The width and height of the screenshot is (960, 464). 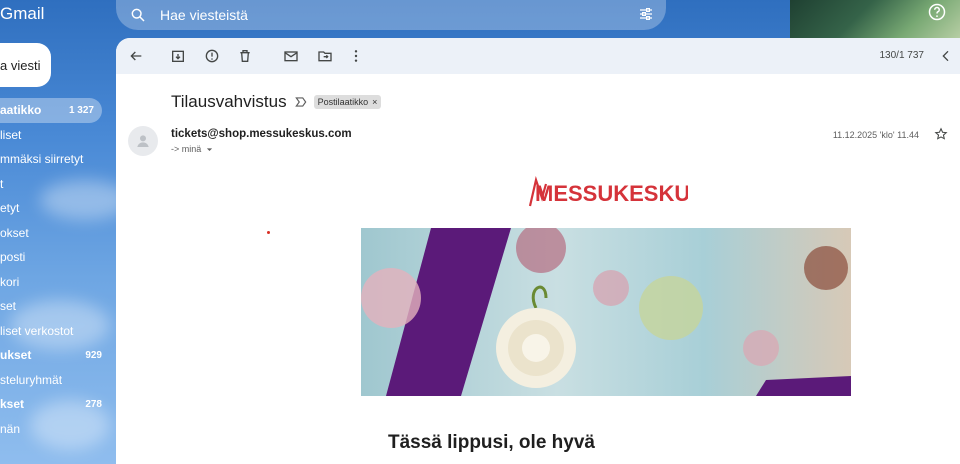 I want to click on help-icon, so click(x=937, y=12).